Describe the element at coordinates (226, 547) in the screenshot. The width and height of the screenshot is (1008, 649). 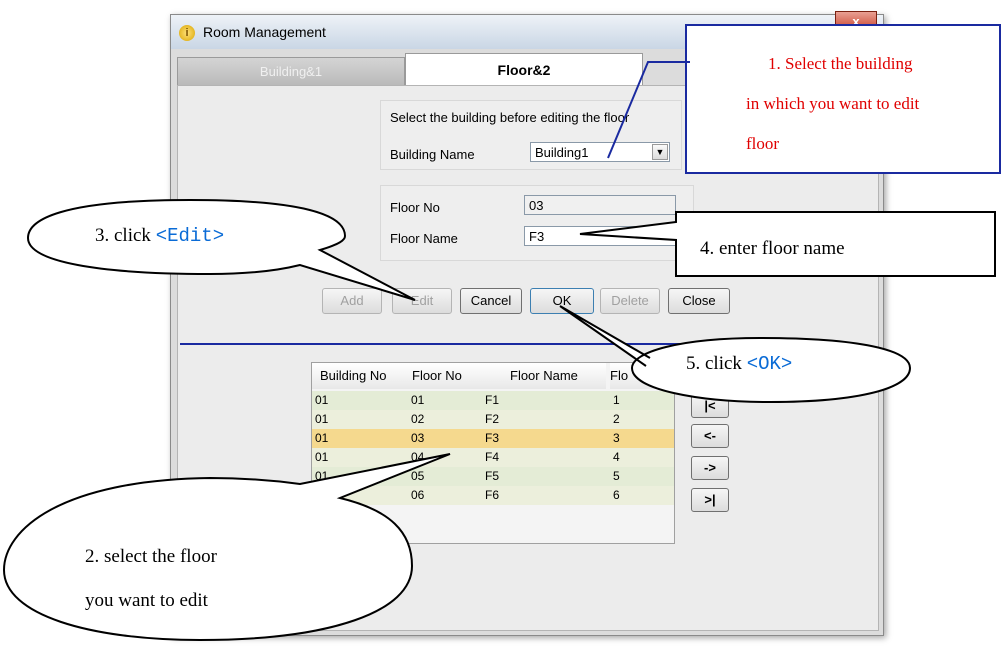
I see `step2-bubble` at that location.